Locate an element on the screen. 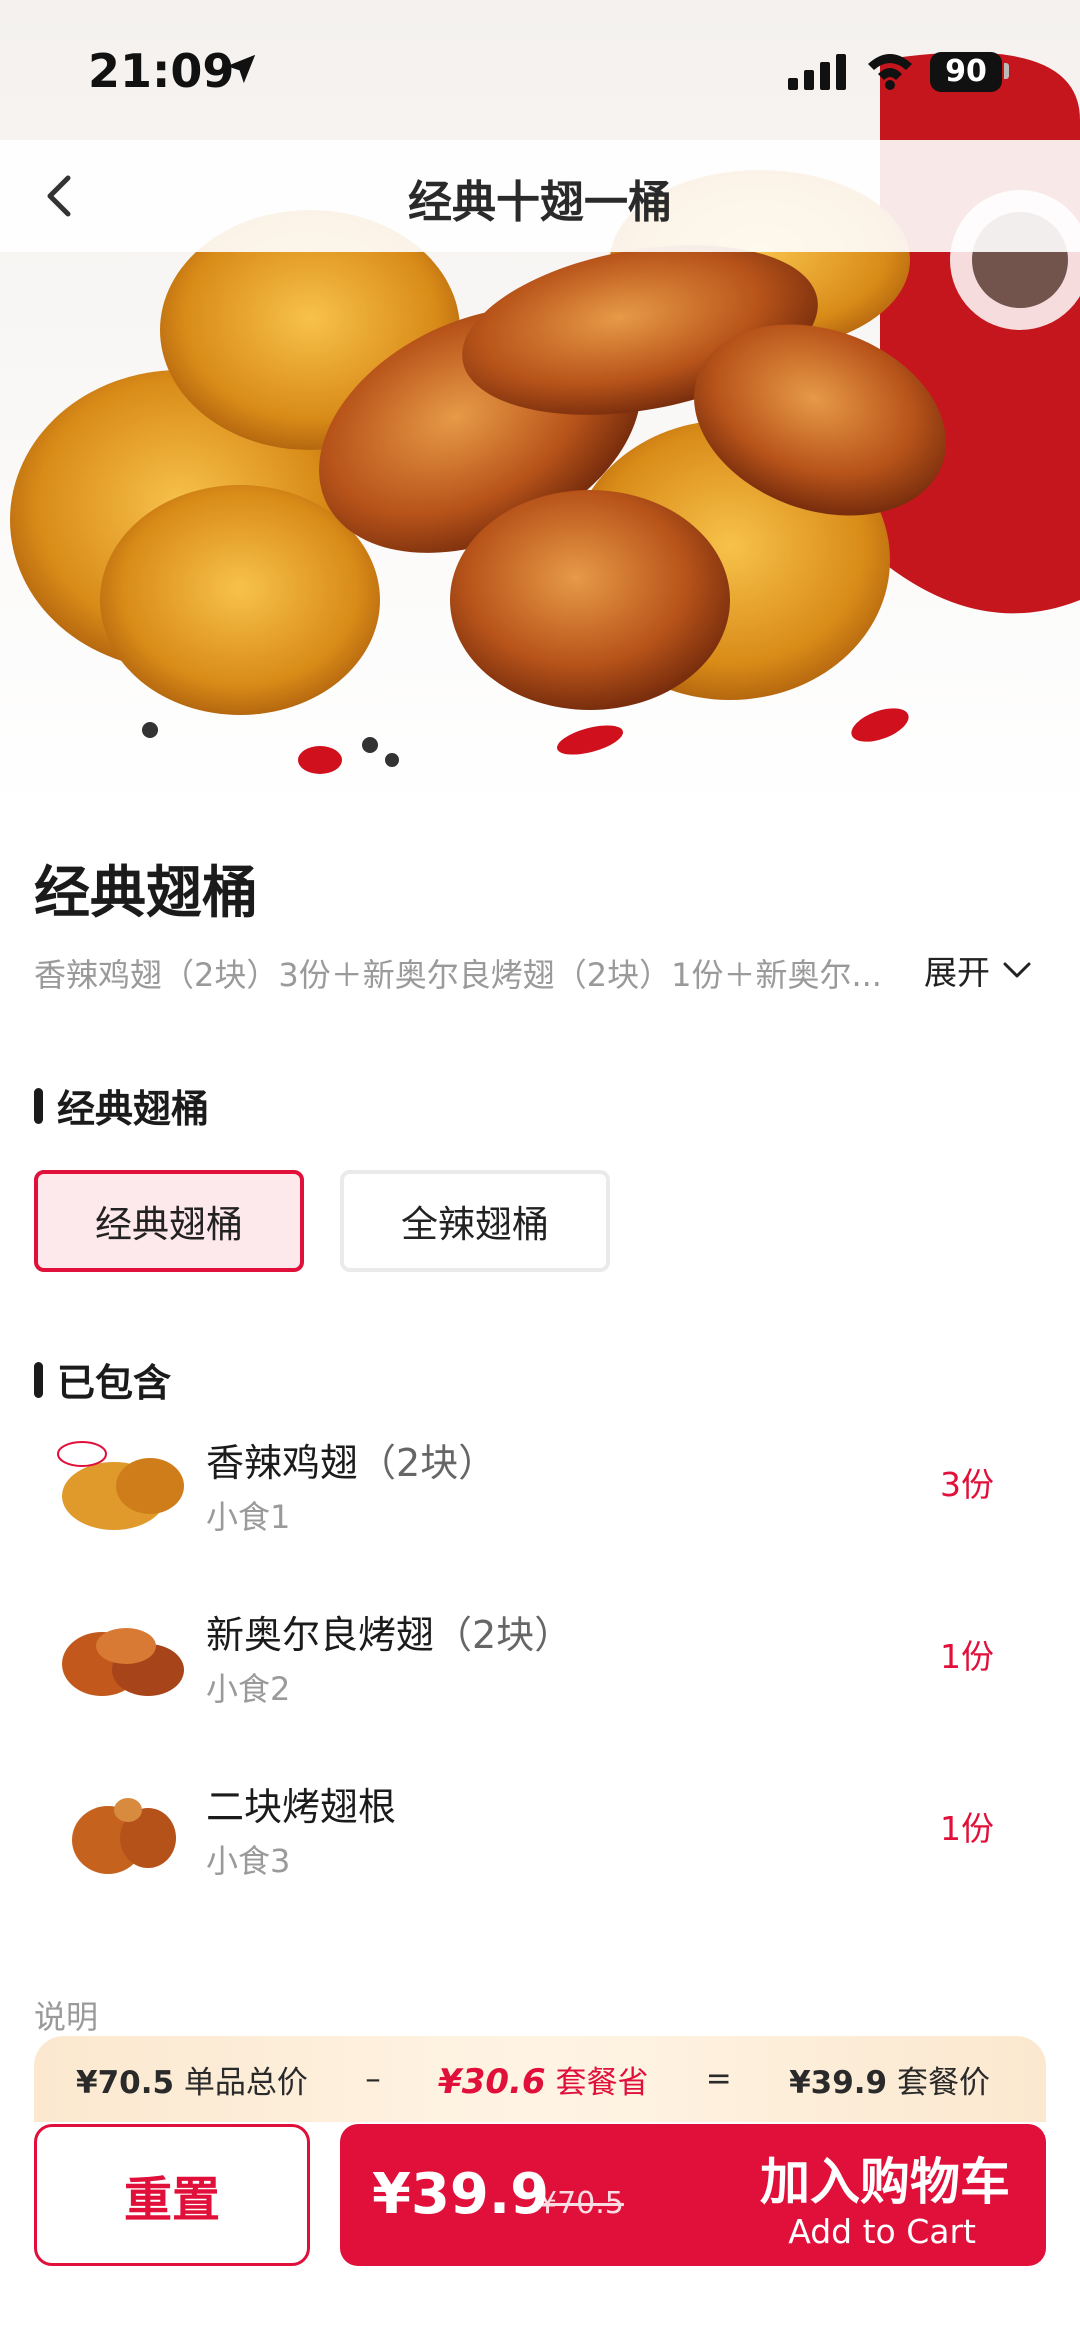  item-name: 二块烤翅根 is located at coordinates (301, 1803).